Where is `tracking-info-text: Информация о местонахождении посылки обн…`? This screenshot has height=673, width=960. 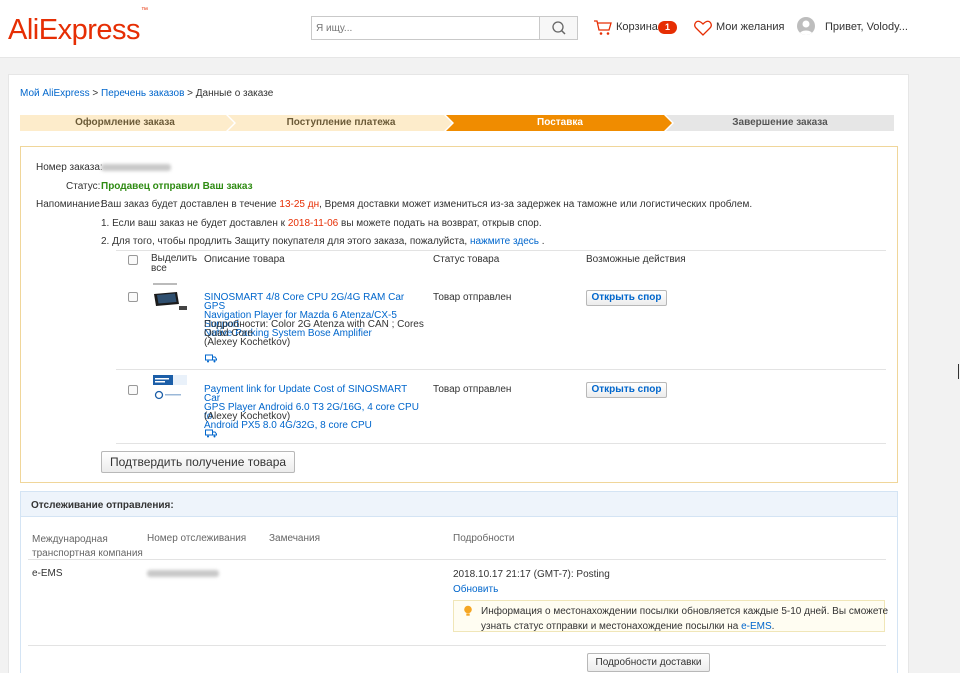 tracking-info-text: Информация о местонахождении посылки обн… is located at coordinates (684, 619).